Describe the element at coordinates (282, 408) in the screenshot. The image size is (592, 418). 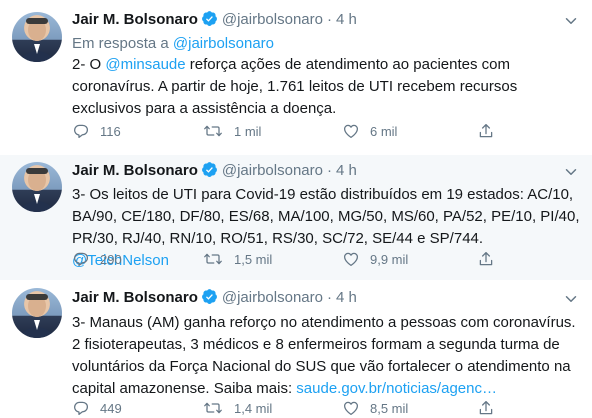
I see `tweet-actions: 449 1,4 mil 8,5 mil` at that location.